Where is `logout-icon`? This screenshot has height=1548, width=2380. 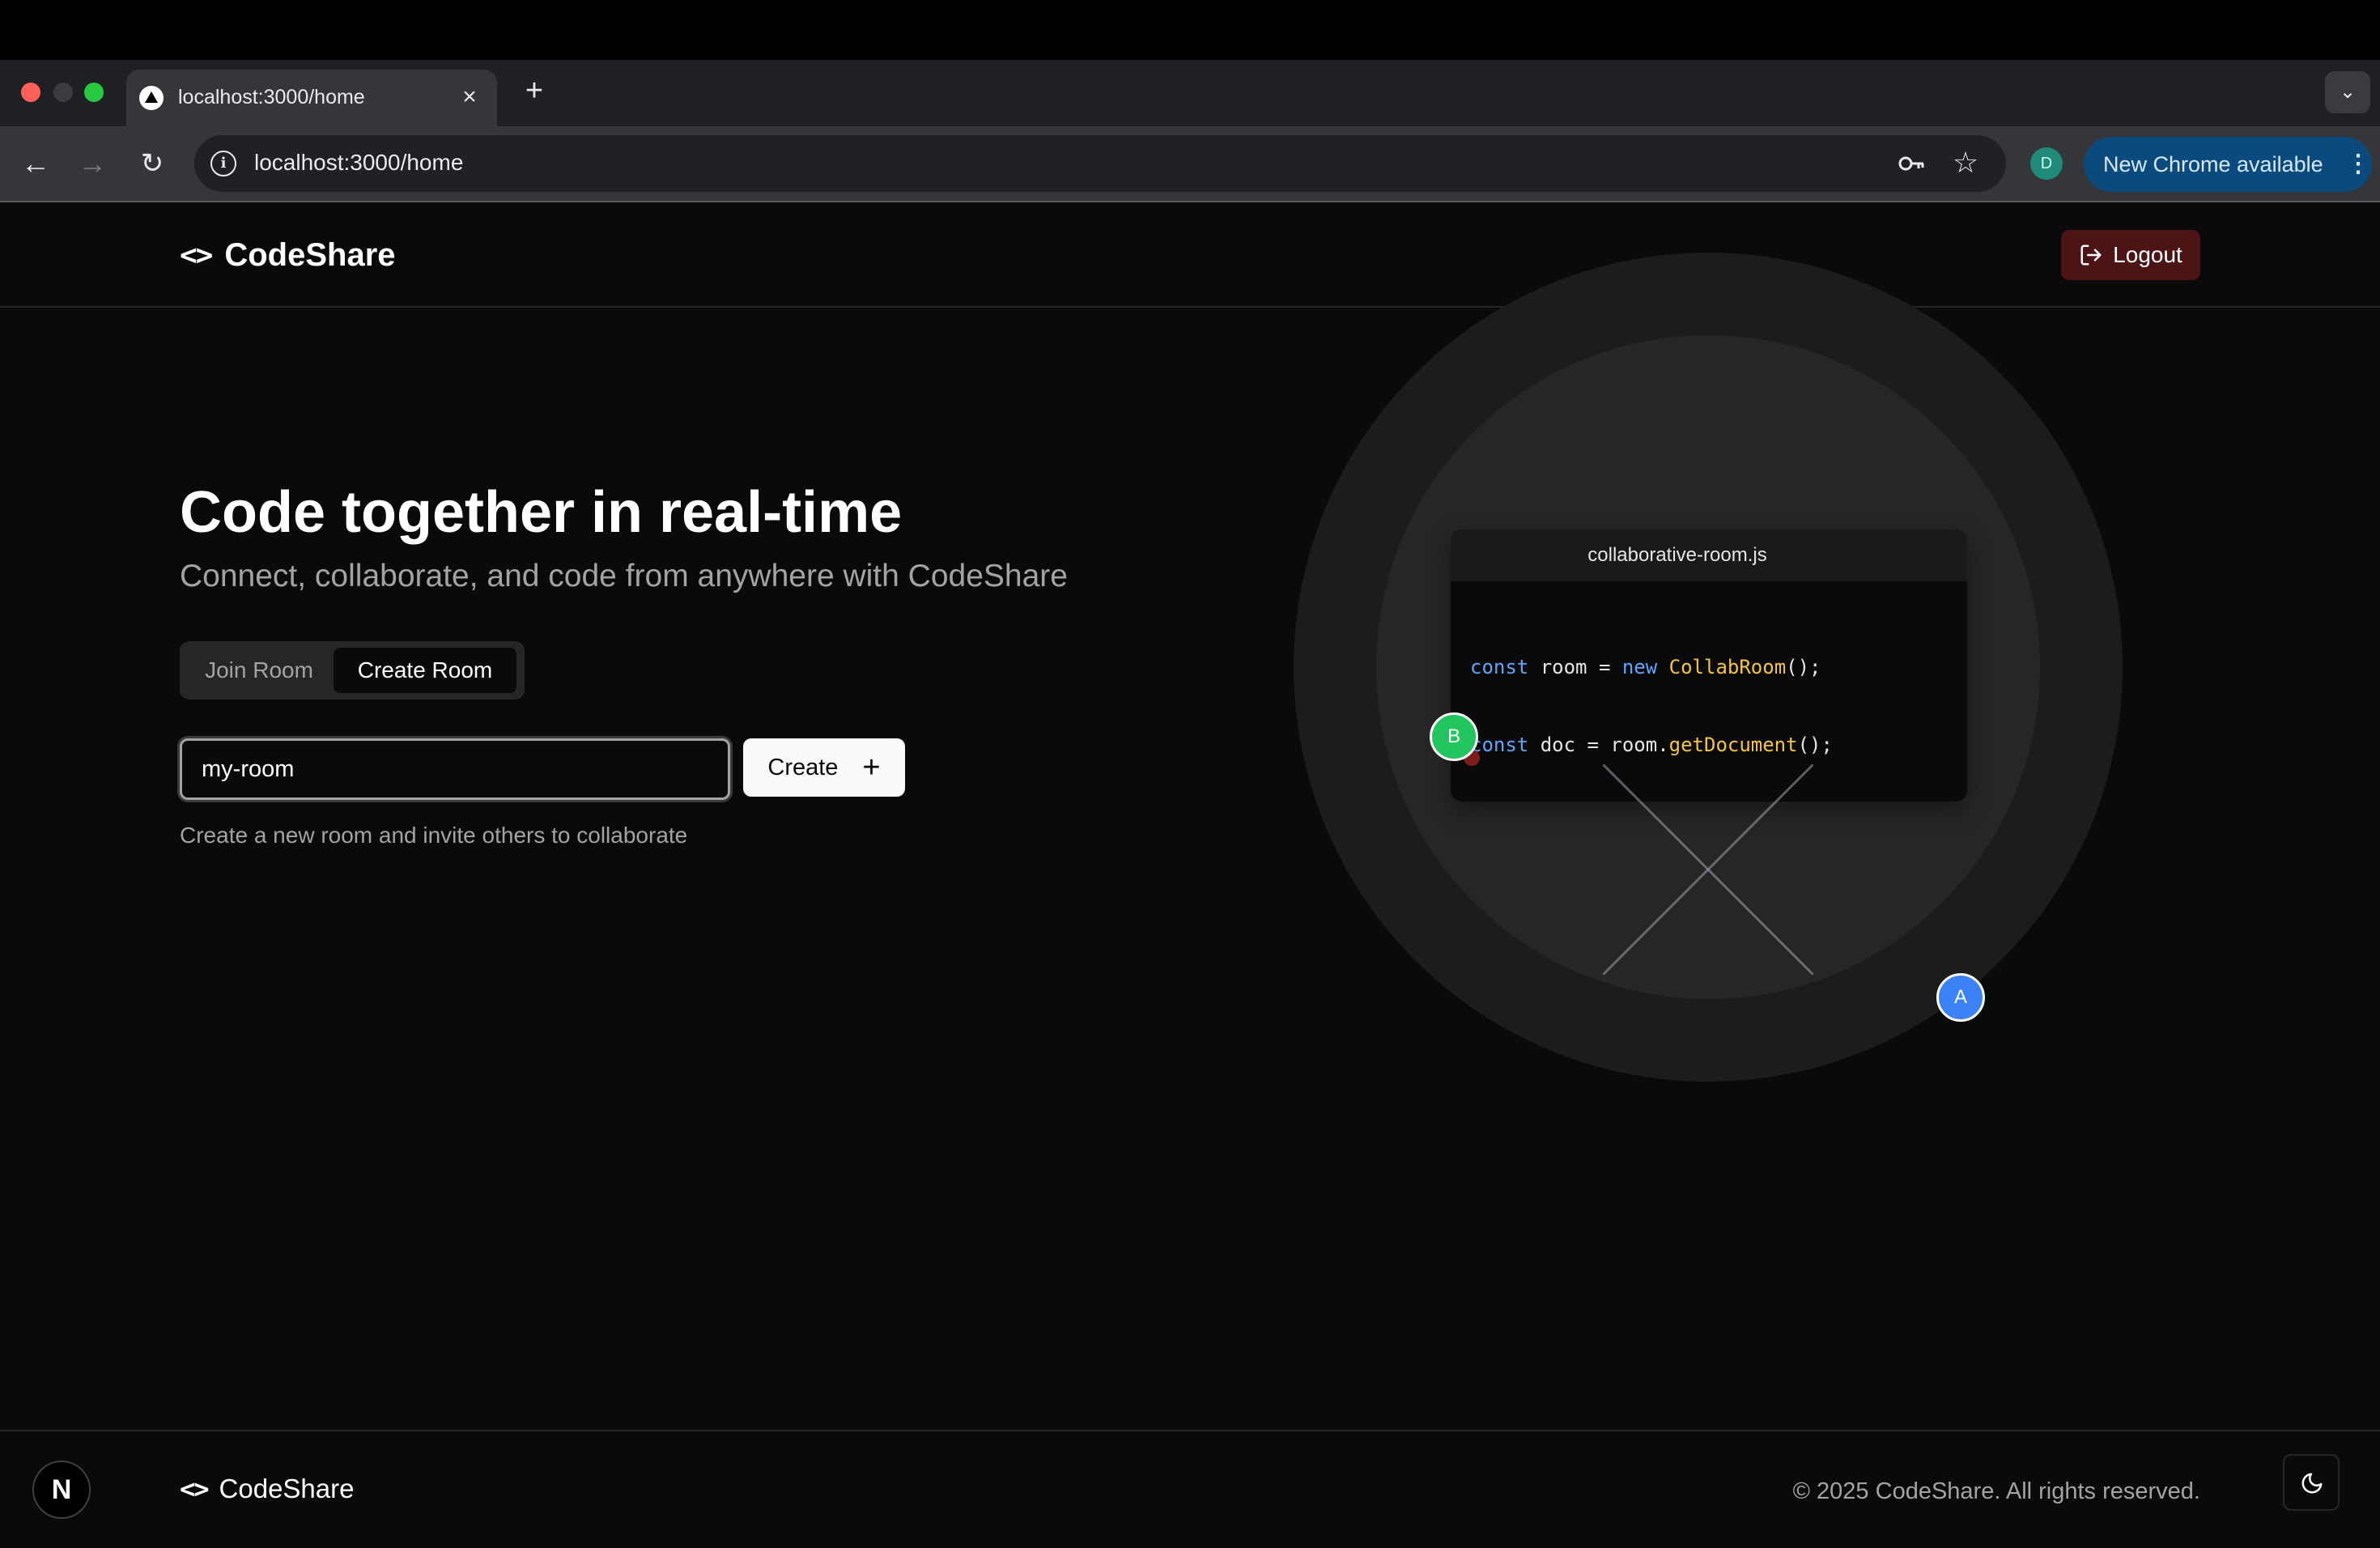
logout-icon is located at coordinates (2091, 256).